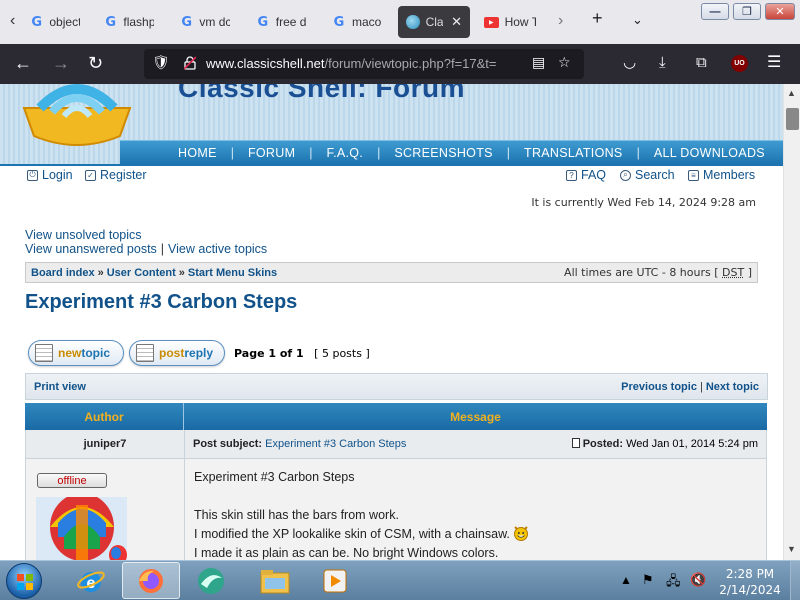 This screenshot has width=800, height=600. What do you see at coordinates (739, 63) in the screenshot?
I see `ublock-origin-icon: UO` at bounding box center [739, 63].